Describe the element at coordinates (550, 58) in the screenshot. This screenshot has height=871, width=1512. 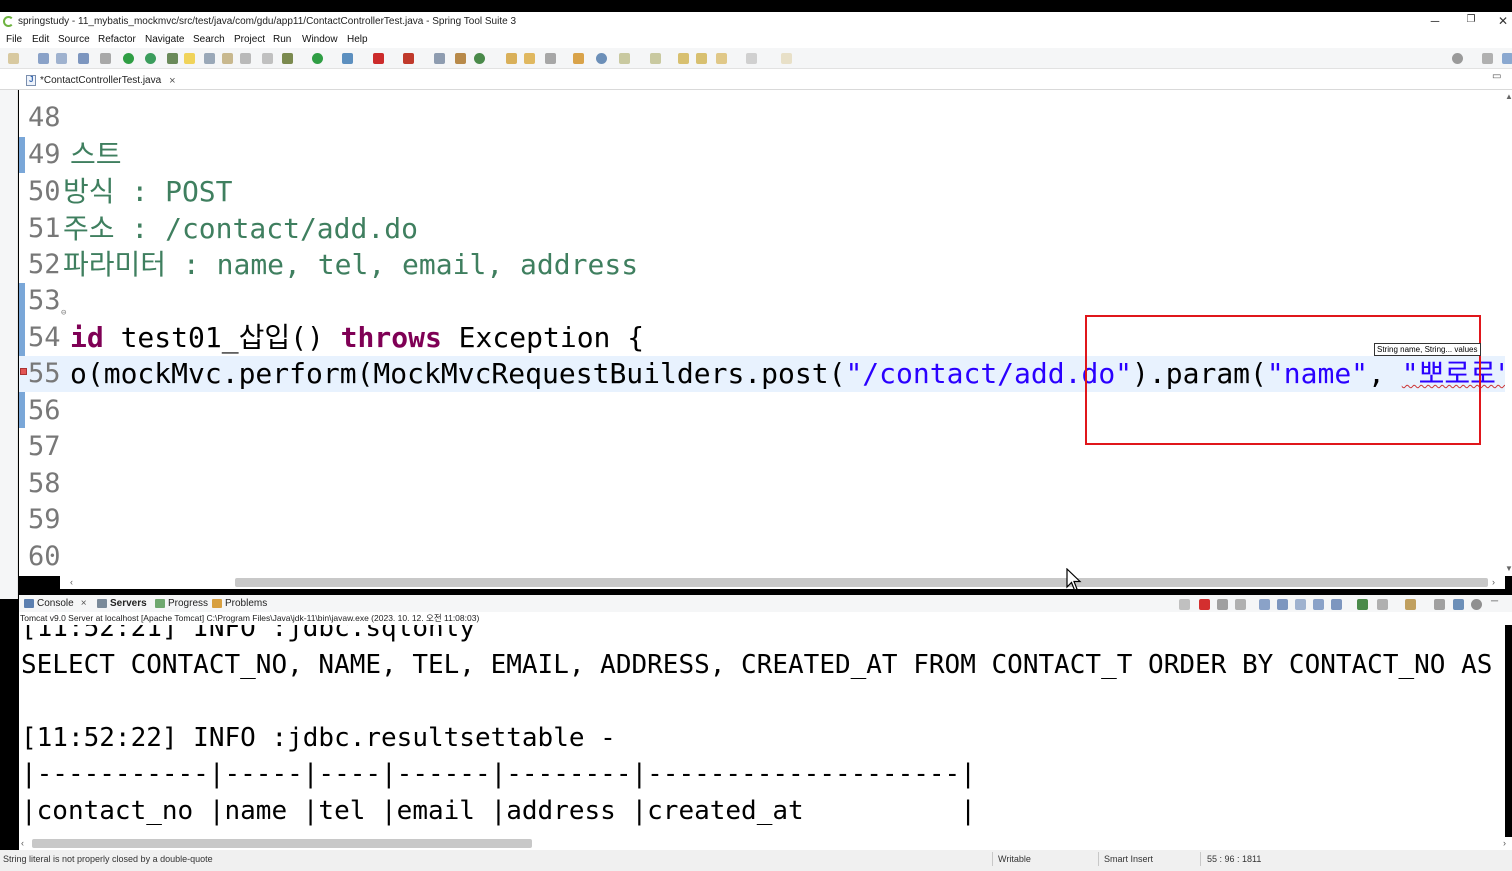
I see `pen-icon` at that location.